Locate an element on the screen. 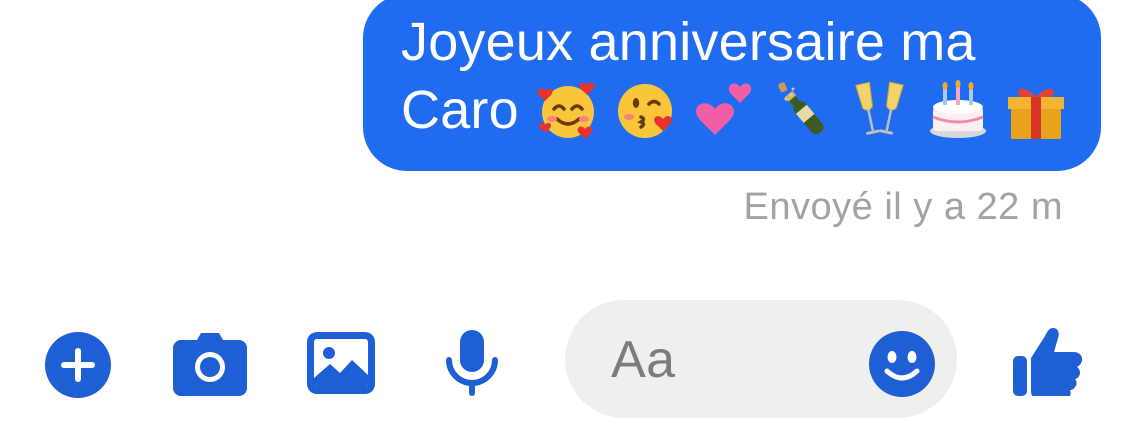 The image size is (1125, 441). camera-icon is located at coordinates (210, 364).